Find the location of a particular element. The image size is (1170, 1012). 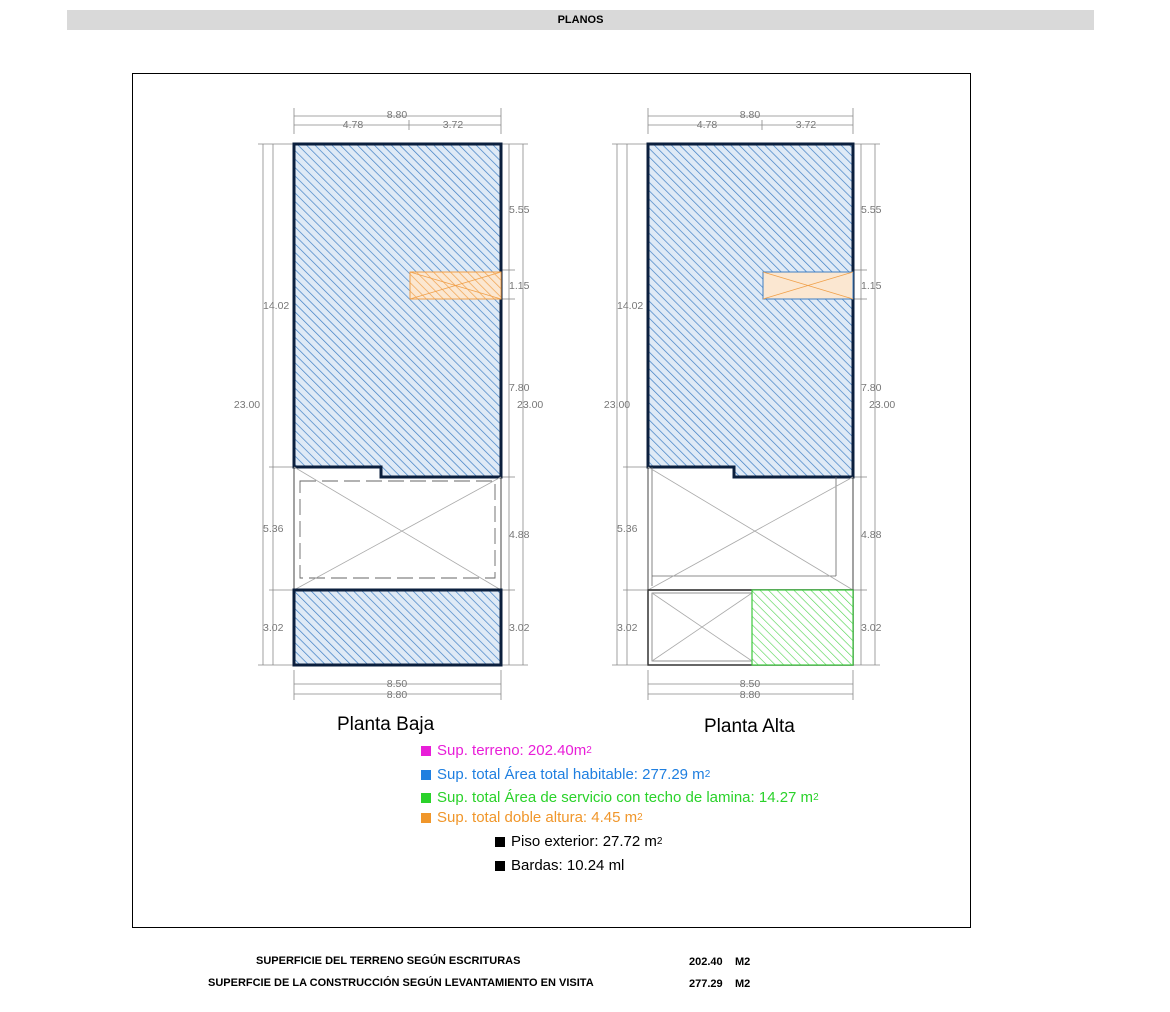

plan-title-upper: Planta Alta is located at coordinates (749, 726).